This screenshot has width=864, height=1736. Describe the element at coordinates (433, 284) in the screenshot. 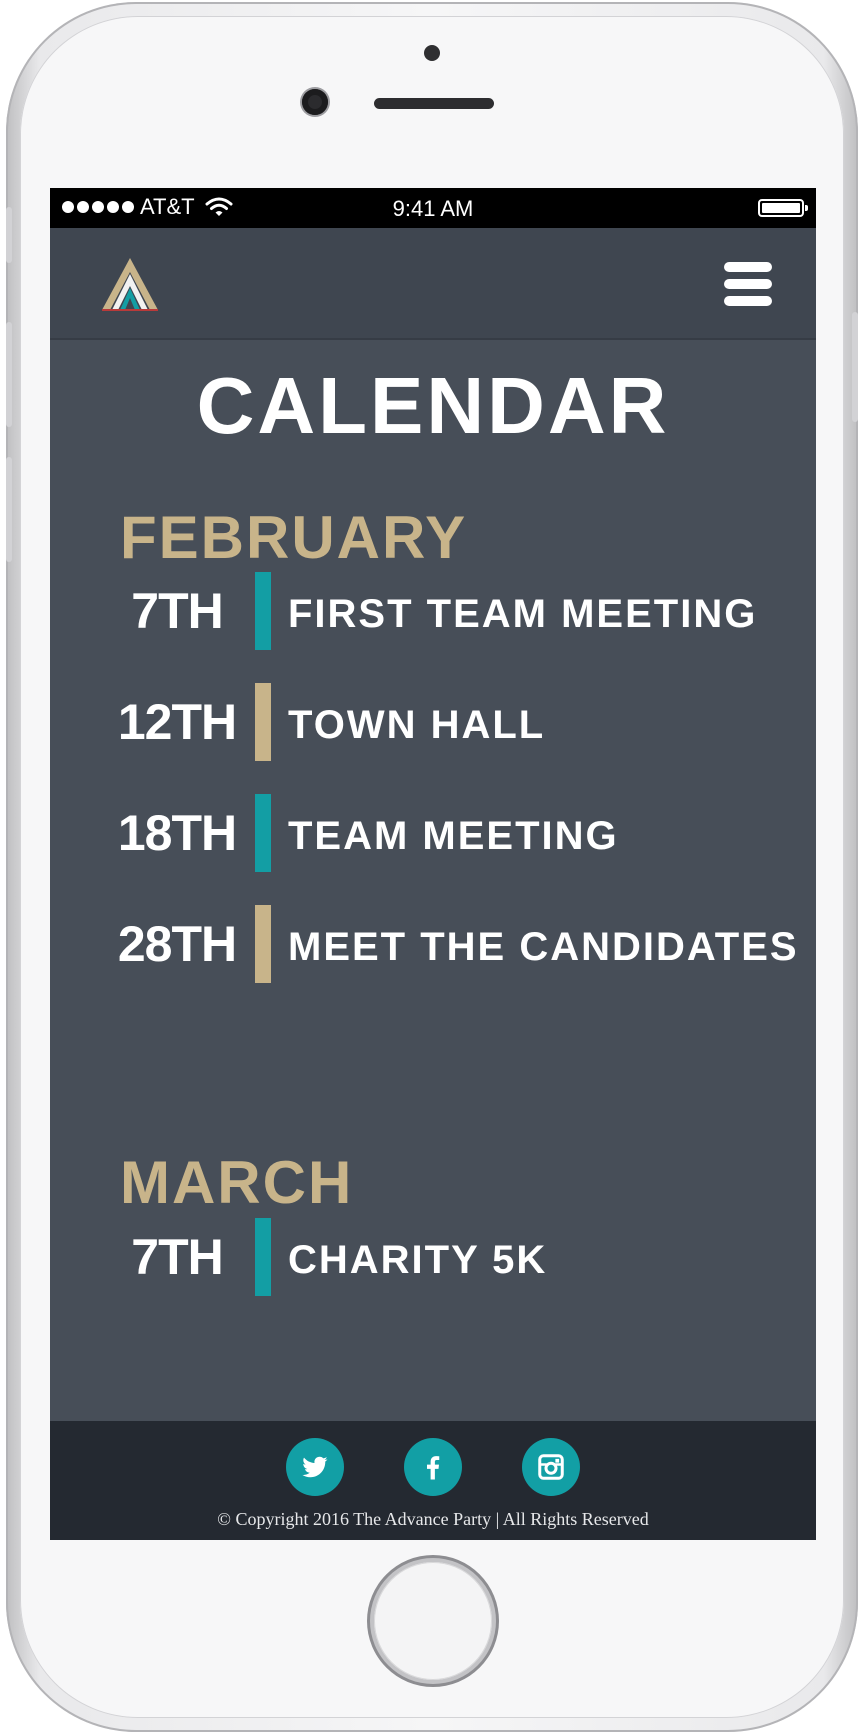

I see `nav-bar` at that location.